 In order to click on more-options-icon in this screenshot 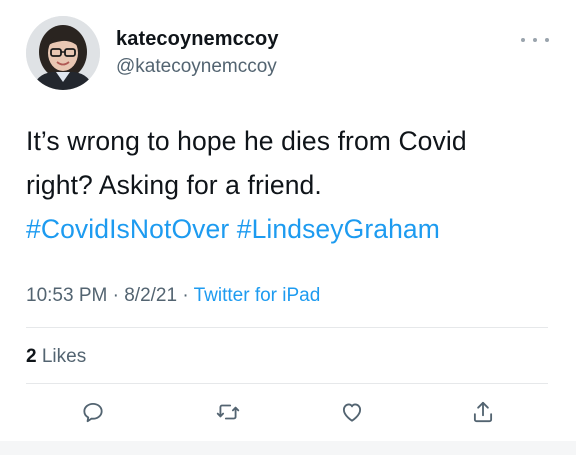, I will do `click(535, 40)`.